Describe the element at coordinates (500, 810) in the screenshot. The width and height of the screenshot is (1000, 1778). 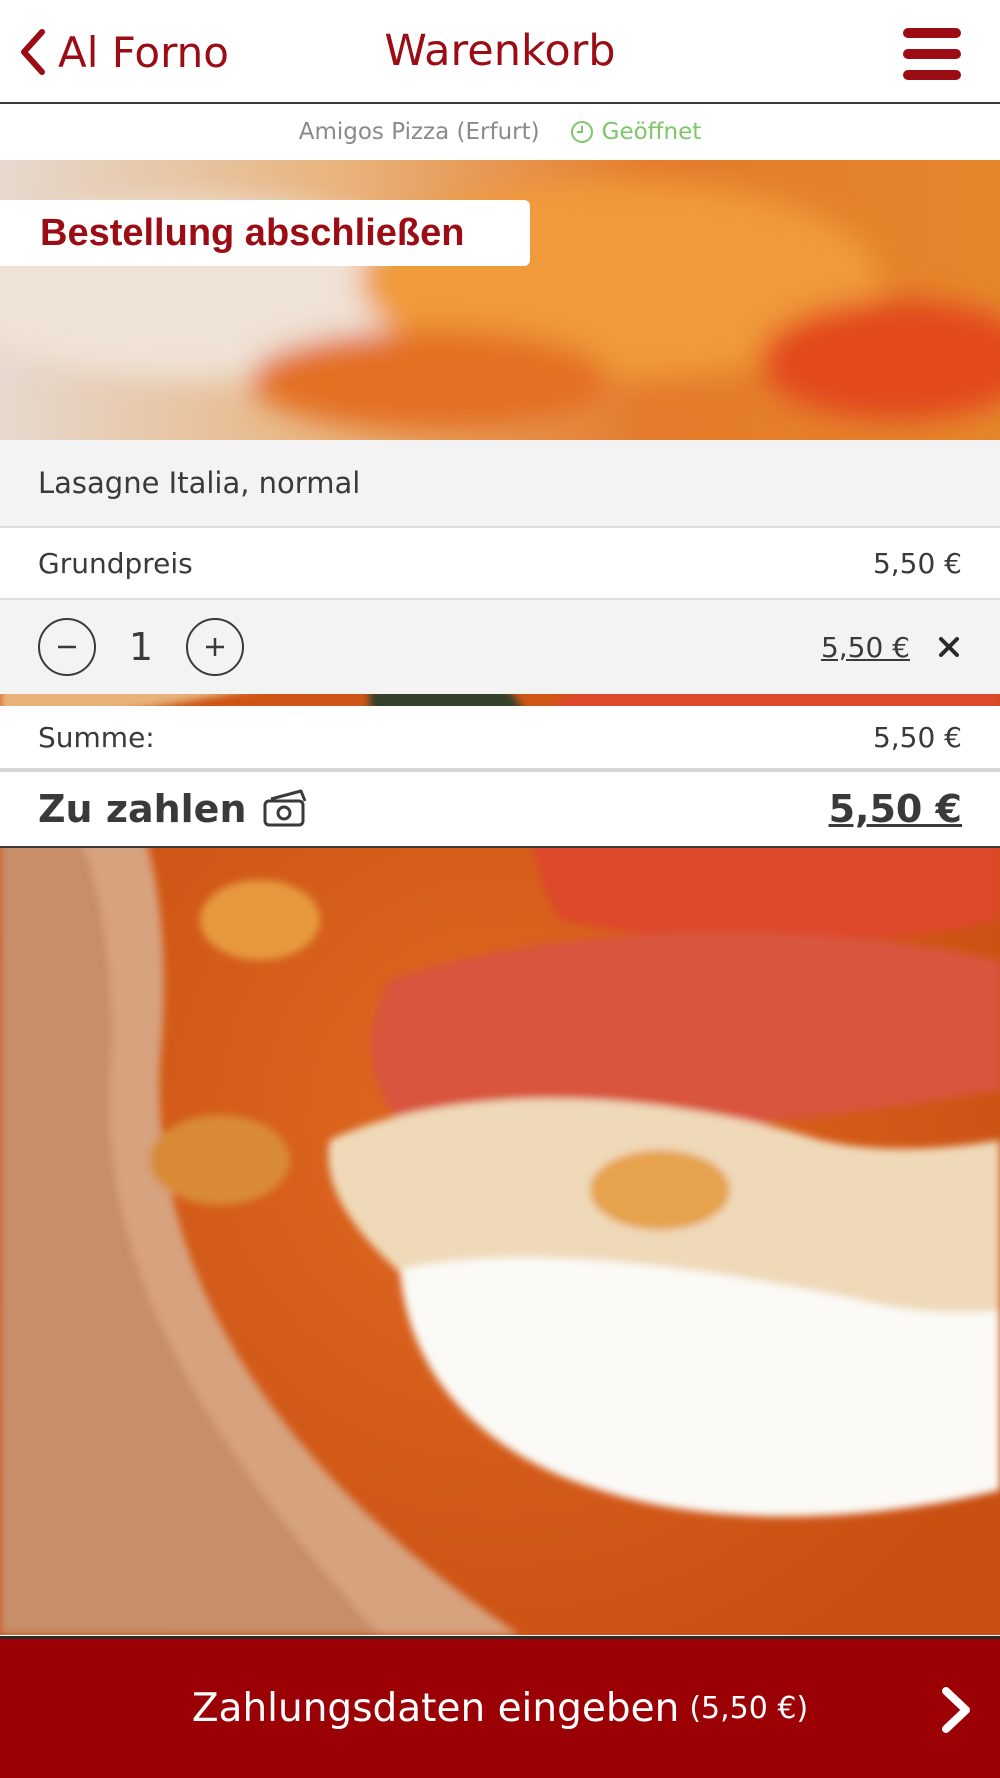
I see `total-row: Zu zahlen 5,50 €` at that location.